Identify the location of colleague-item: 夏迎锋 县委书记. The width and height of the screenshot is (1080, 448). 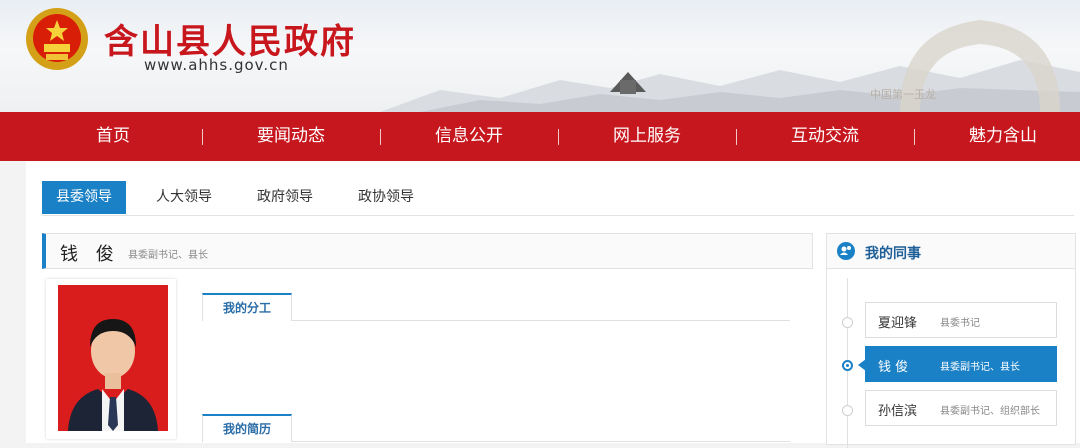
(961, 320).